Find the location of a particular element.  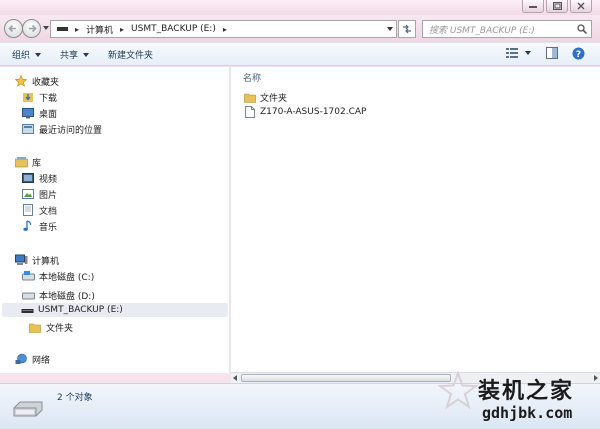

list-item: Z170-A-ASUS-1702.CAP is located at coordinates (304, 112).